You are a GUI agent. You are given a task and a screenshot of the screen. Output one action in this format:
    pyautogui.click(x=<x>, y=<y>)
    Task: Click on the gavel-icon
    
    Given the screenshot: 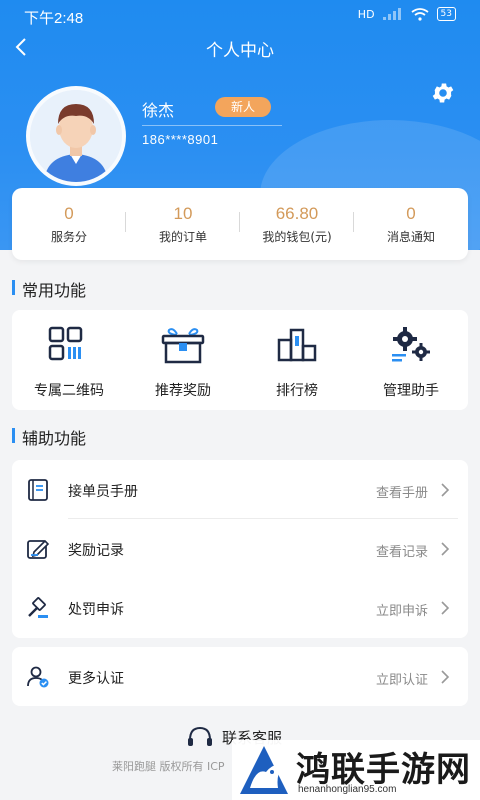 What is the action you would take?
    pyautogui.click(x=38, y=607)
    